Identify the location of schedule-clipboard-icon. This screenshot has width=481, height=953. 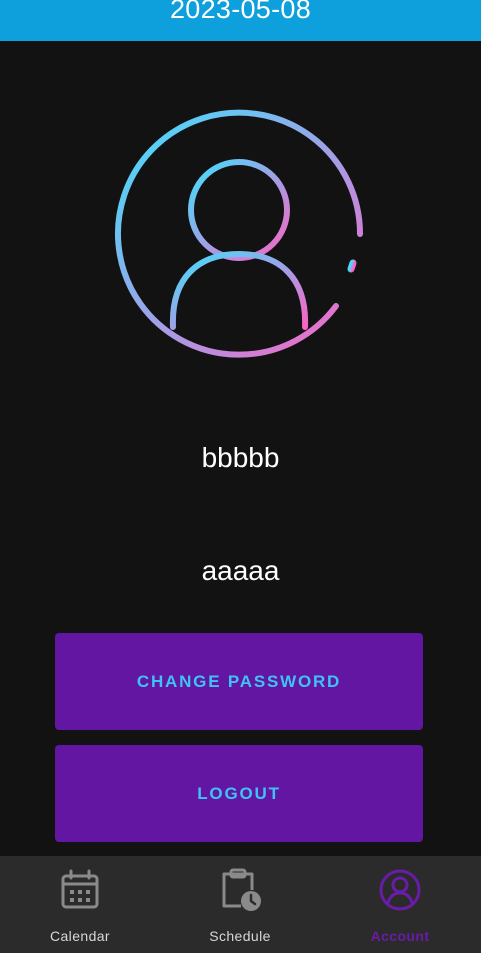
(241, 889).